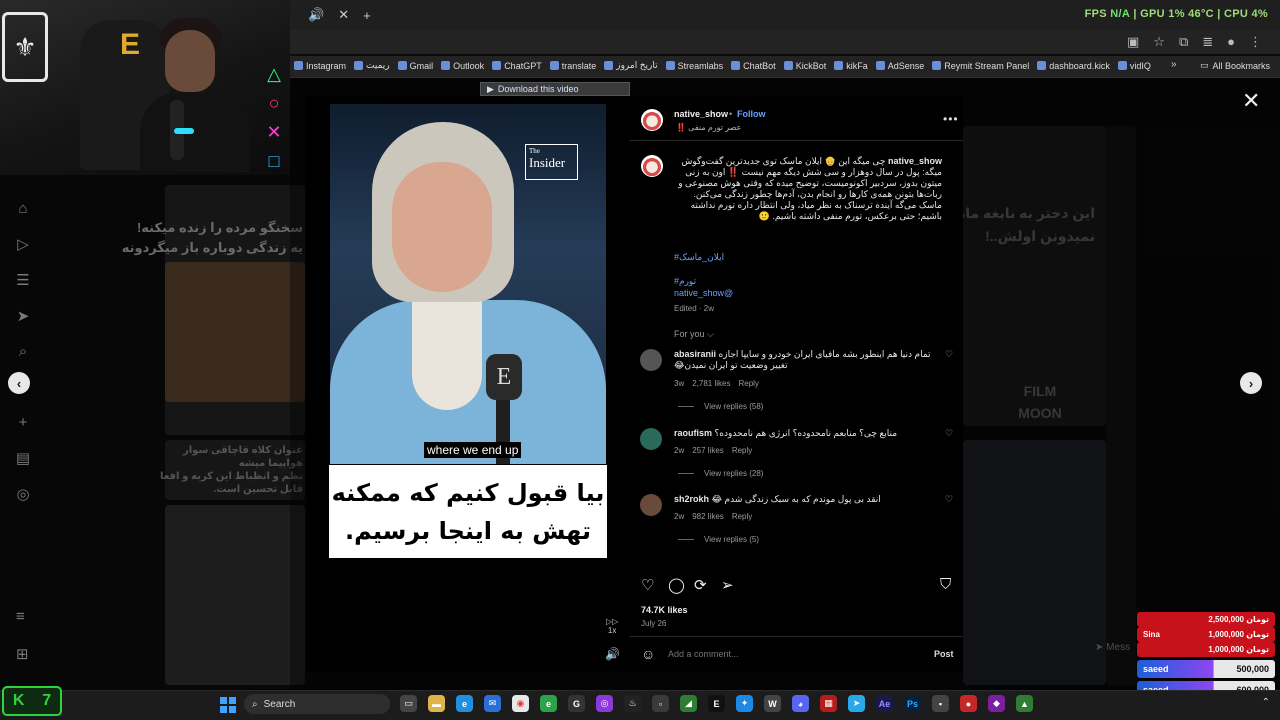 The image size is (1280, 720). I want to click on bookmark-item: تاریخ امروز, so click(631, 65).